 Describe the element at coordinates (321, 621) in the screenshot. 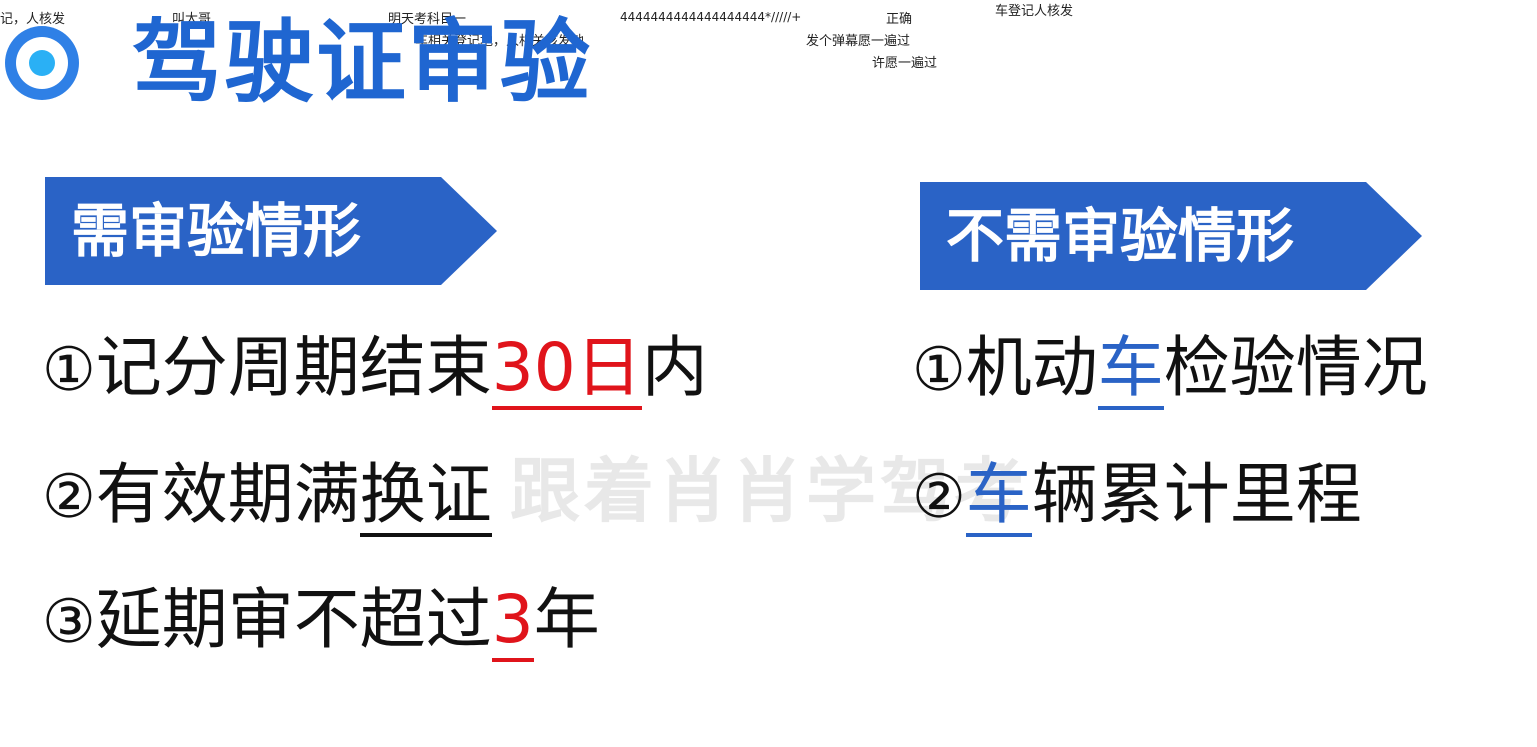

I see `needs-review-item-3: ③延期审不超过3年` at that location.